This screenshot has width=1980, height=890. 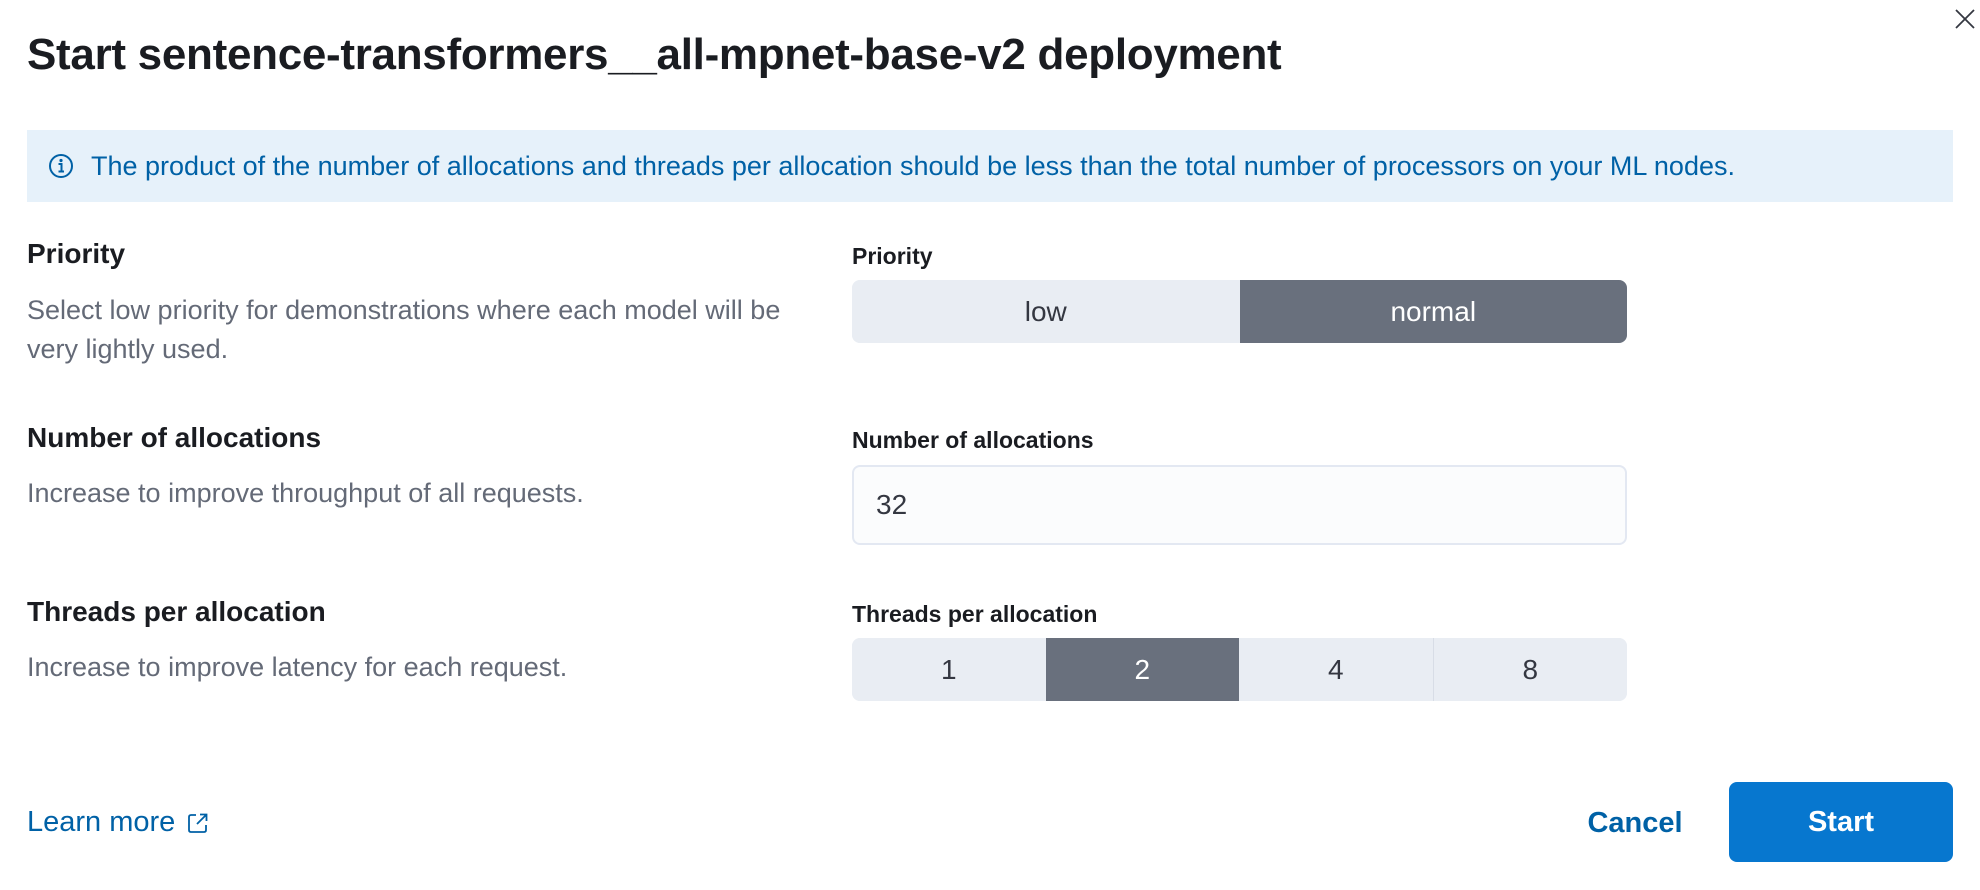 What do you see at coordinates (76, 253) in the screenshot?
I see `priority-title: Priority` at bounding box center [76, 253].